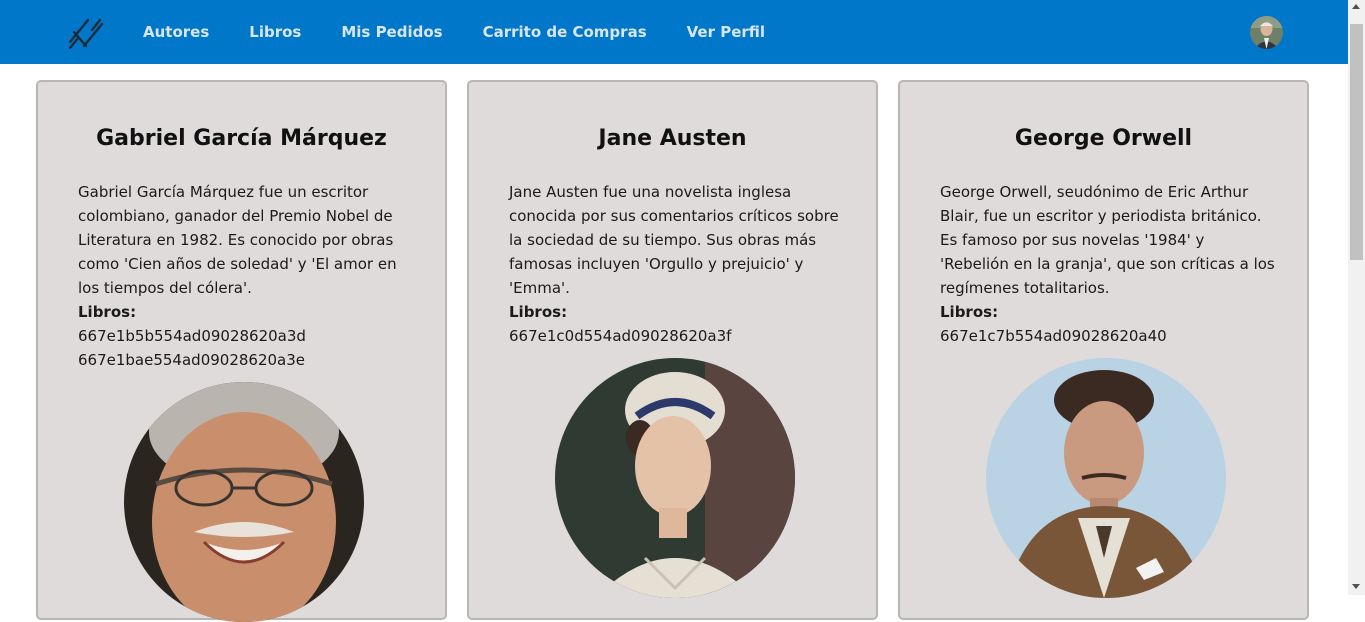  I want to click on nav-link-carrito: Carrito de Compras, so click(565, 32).